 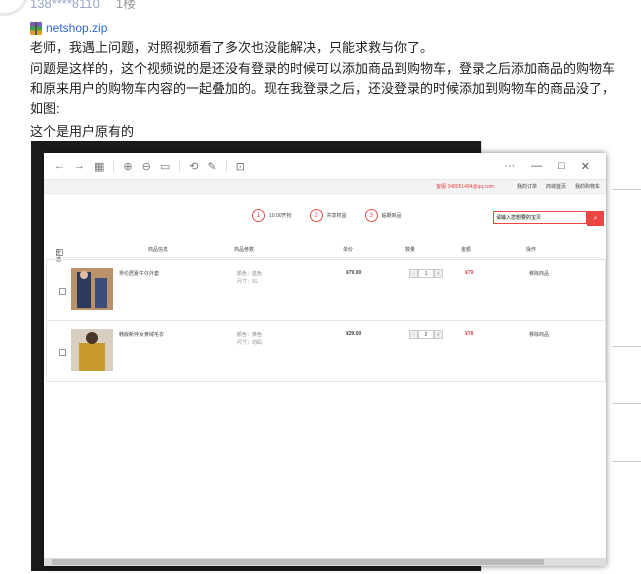 I want to click on horizontal-scrollbar, so click(x=325, y=562).